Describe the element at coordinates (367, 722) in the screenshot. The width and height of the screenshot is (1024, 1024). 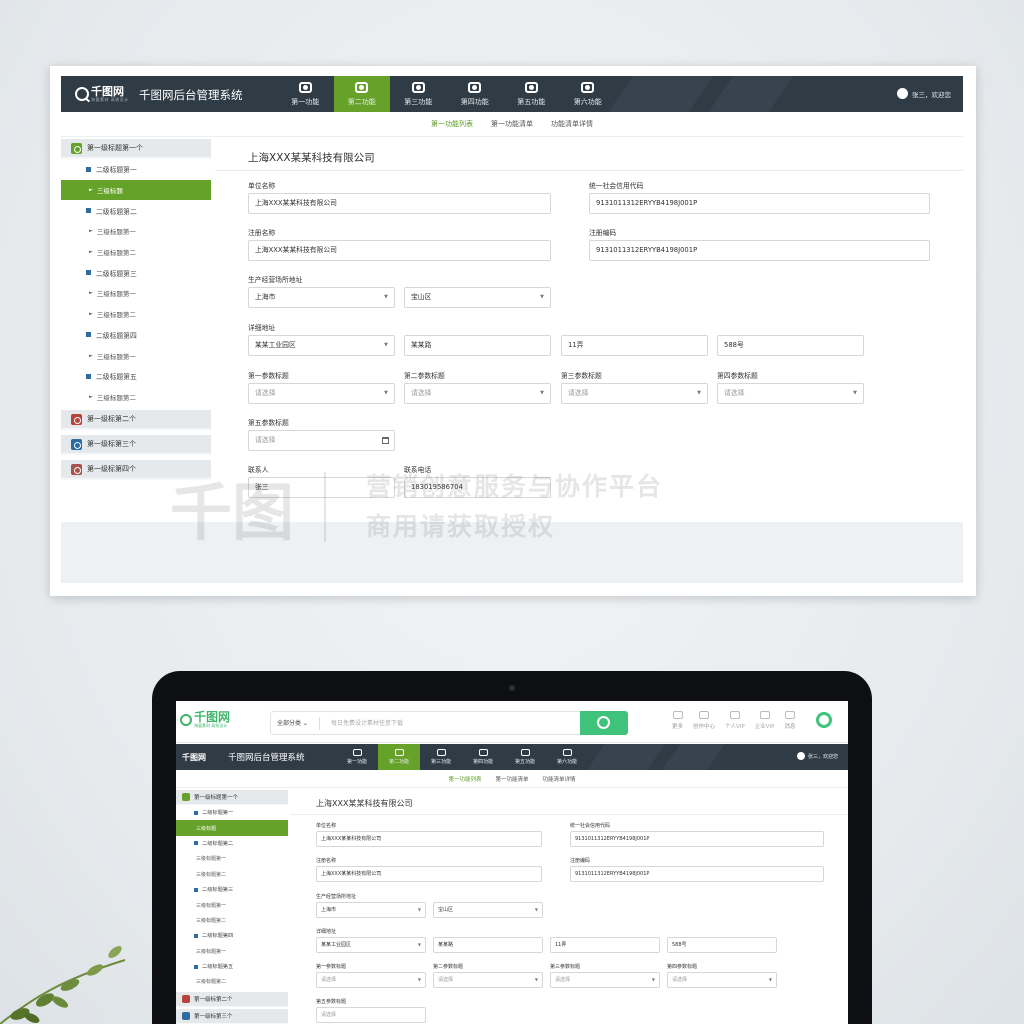
I see `search-input: 每日免费设计素材任意下载` at that location.